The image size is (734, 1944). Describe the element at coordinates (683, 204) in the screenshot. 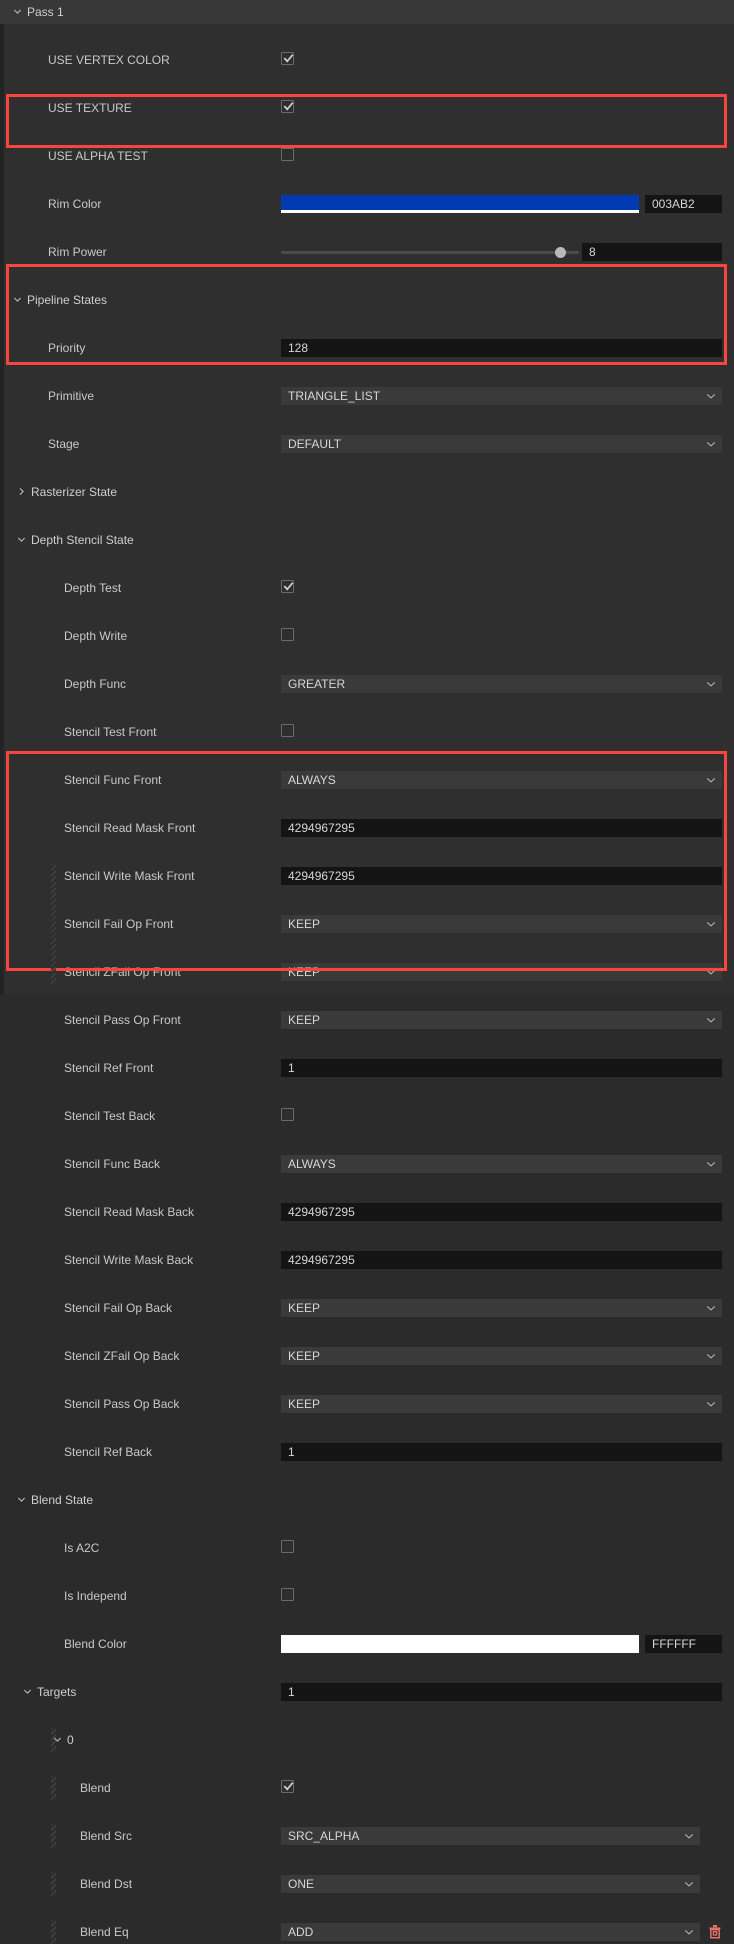

I see `hex-input-rim-color: 003AB2` at that location.